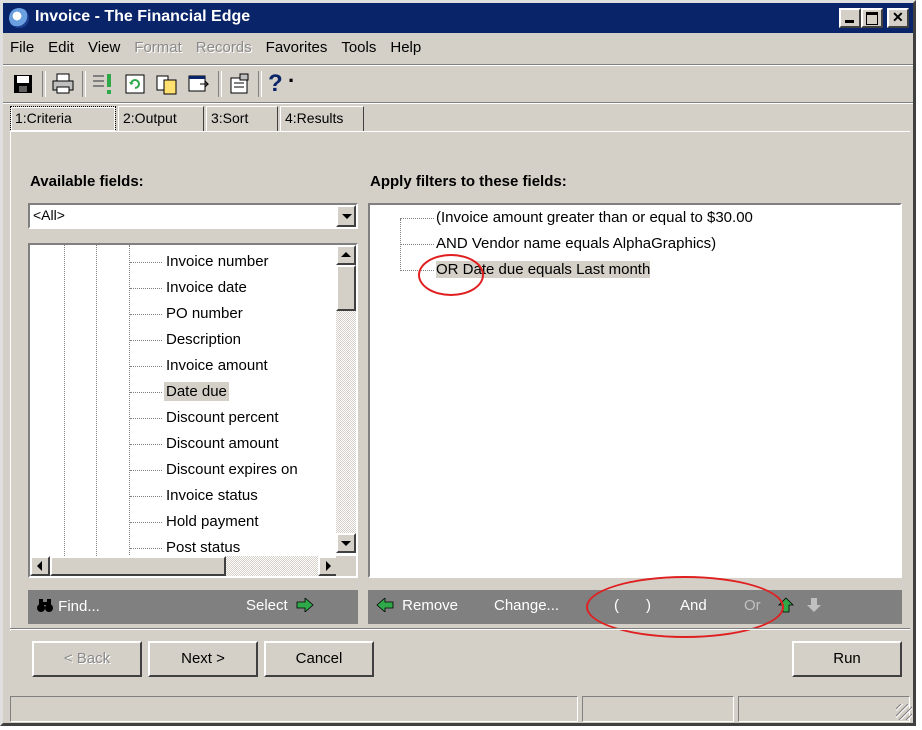 The width and height of the screenshot is (922, 730). Describe the element at coordinates (322, 119) in the screenshot. I see `tab-results: 4:Results` at that location.